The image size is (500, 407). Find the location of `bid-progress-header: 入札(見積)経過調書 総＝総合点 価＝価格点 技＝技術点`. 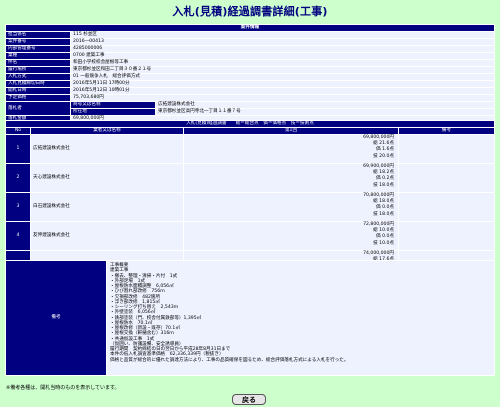

bid-progress-header: 入札(見積)経過調書 総＝総合点 価＝価格点 技＝技術点 is located at coordinates (250, 124).